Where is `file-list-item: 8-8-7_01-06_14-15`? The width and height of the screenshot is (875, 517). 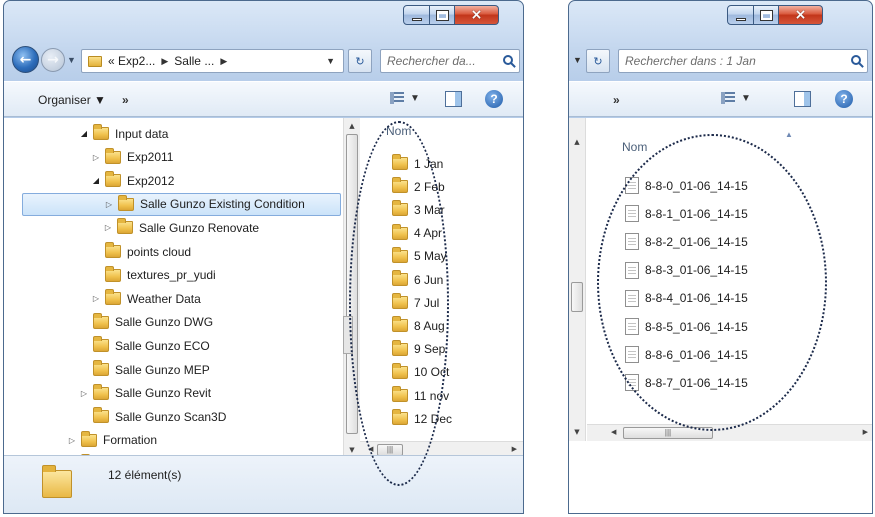
file-list-item: 8-8-7_01-06_14-15 is located at coordinates (686, 382).